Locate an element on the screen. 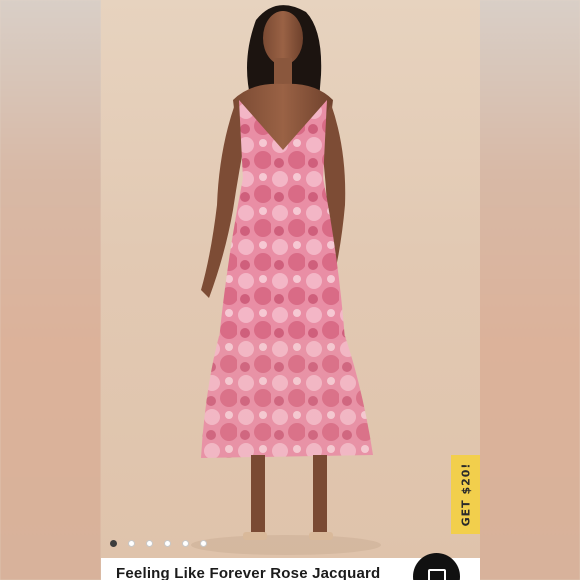 This screenshot has width=580, height=580. square-icon is located at coordinates (436, 574).